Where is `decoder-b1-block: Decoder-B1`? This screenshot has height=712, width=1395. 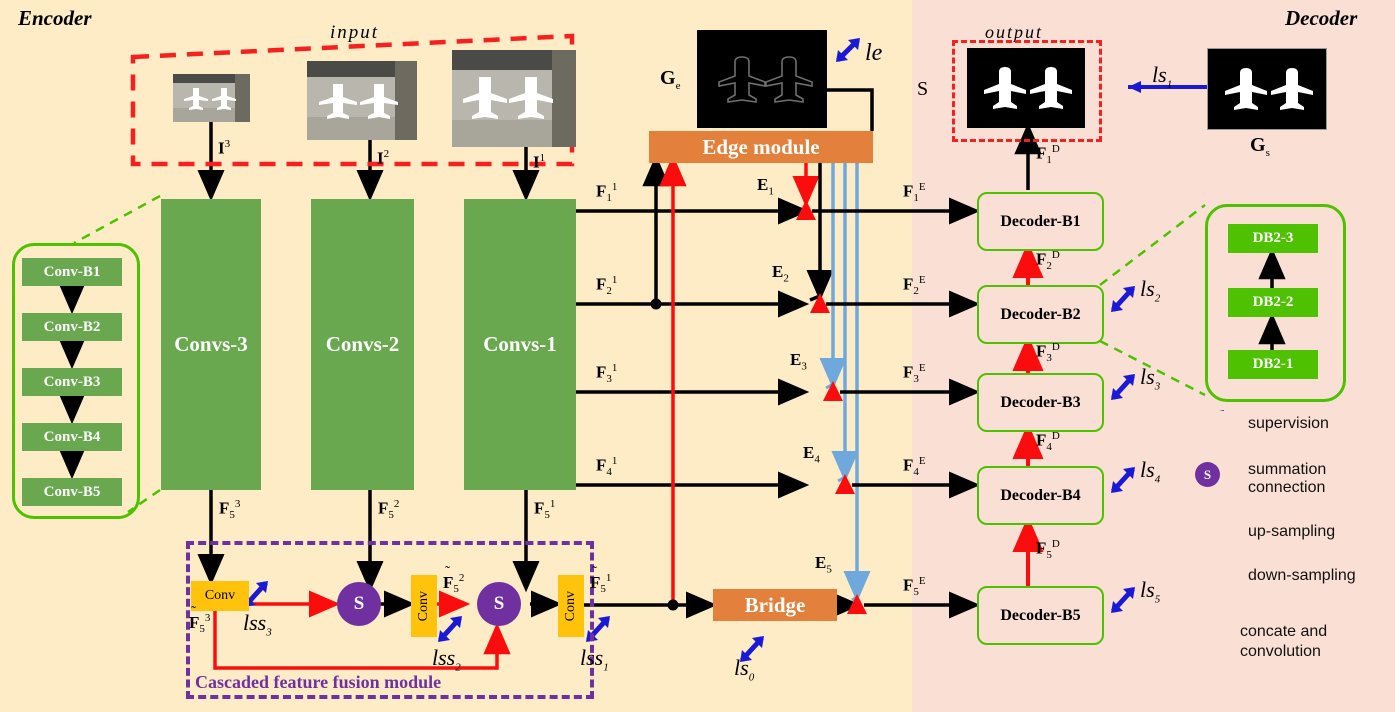
decoder-b1-block: Decoder-B1 is located at coordinates (1040, 221).